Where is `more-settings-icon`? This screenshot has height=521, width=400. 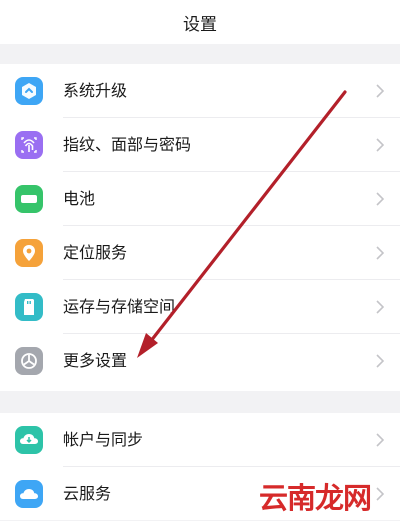
more-settings-icon is located at coordinates (29, 361).